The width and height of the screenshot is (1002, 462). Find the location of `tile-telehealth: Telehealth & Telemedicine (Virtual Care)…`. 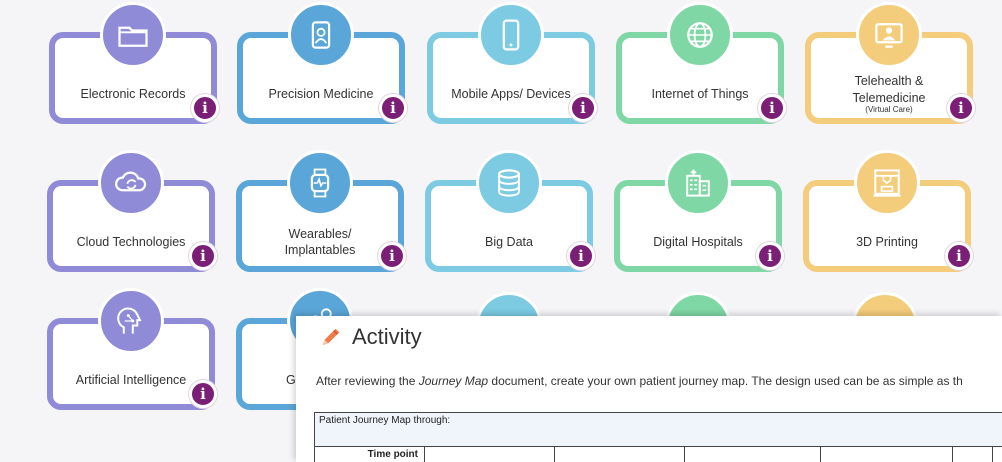

tile-telehealth: Telehealth & Telemedicine (Virtual Care)… is located at coordinates (890, 63).